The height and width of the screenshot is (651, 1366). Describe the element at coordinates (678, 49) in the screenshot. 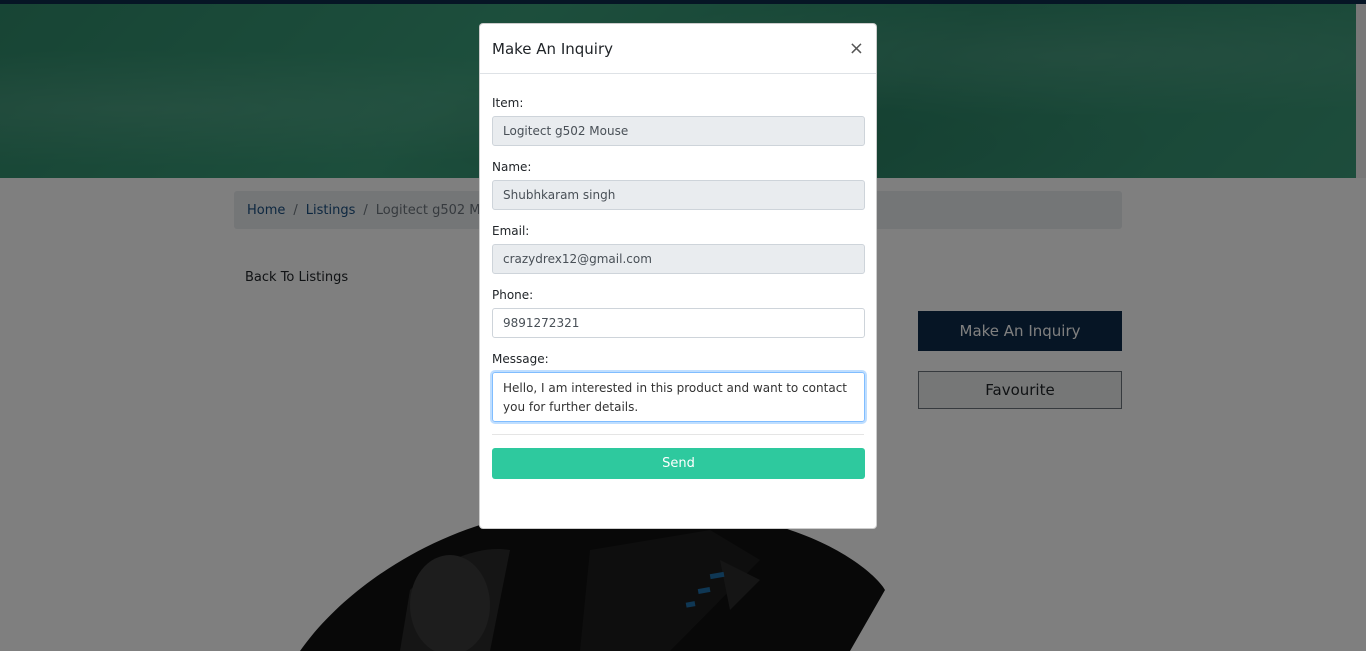

I see `modal-header: Make An Inquiry ×` at that location.